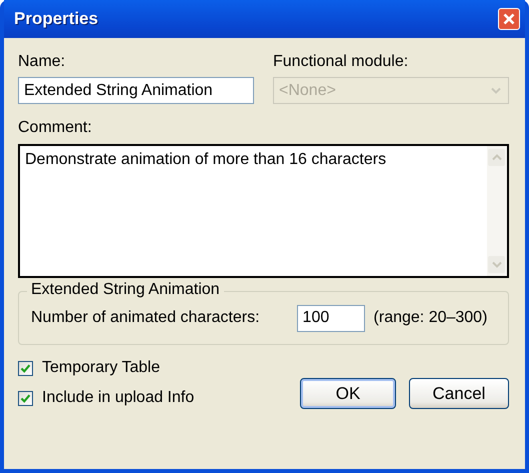 This screenshot has width=529, height=473. Describe the element at coordinates (341, 62) in the screenshot. I see `functional-module-label: Functional module:` at that location.